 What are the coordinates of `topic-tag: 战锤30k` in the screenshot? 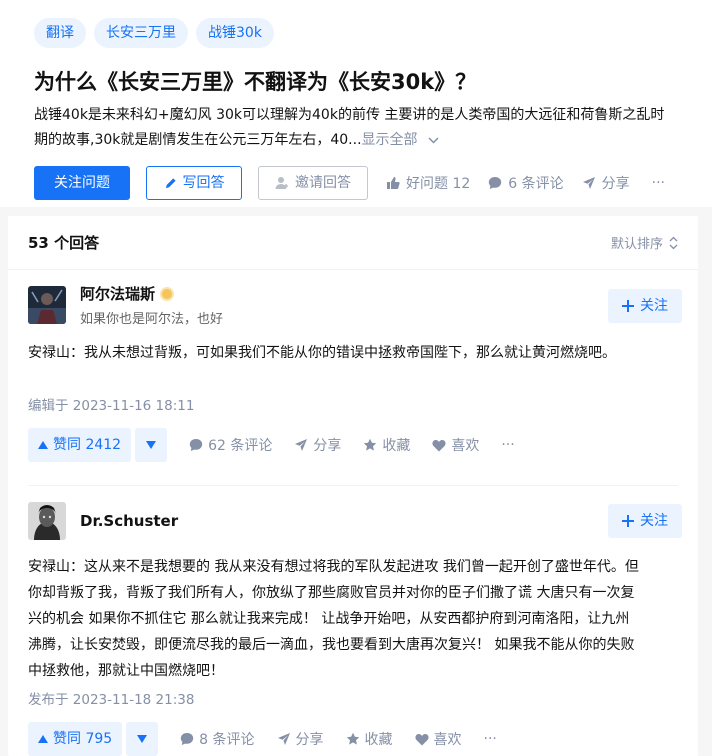 It's located at (235, 33).